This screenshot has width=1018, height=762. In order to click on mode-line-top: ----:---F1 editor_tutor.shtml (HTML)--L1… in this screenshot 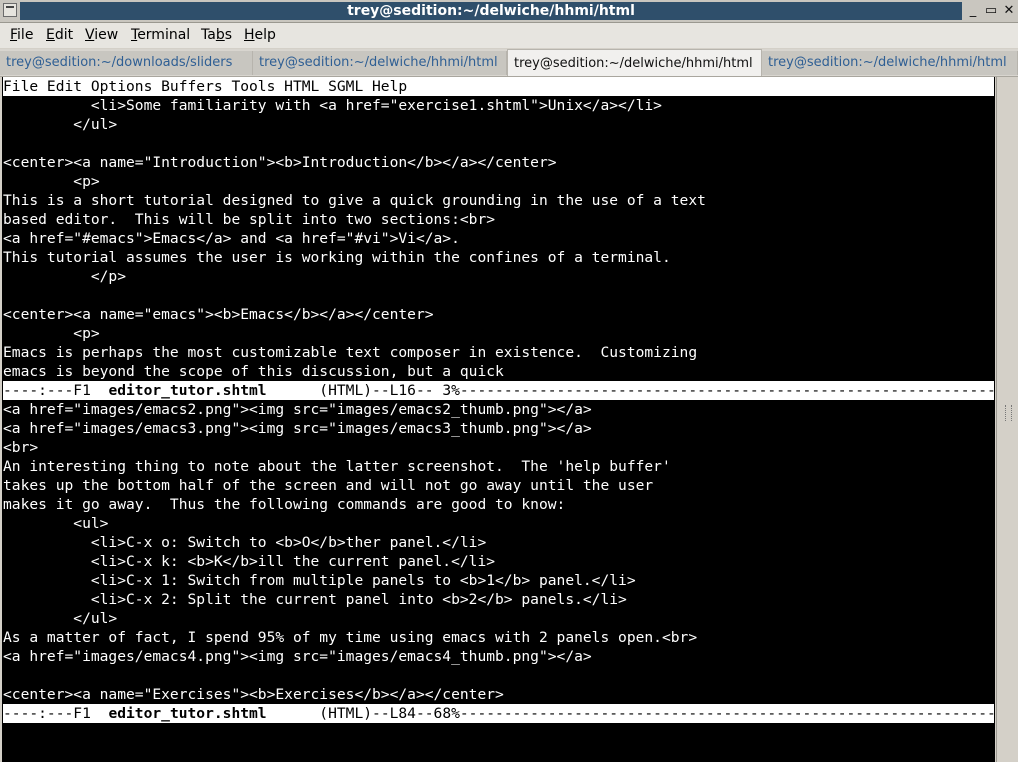, I will do `click(498, 390)`.